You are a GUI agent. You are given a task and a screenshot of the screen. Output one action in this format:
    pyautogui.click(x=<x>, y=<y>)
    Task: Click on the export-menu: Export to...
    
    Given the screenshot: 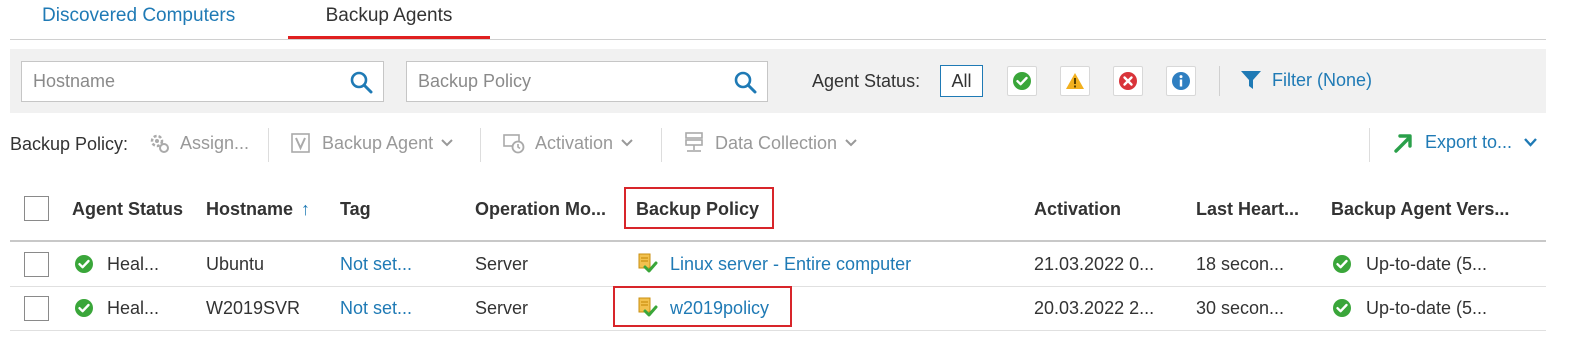 What is the action you would take?
    pyautogui.click(x=1465, y=142)
    